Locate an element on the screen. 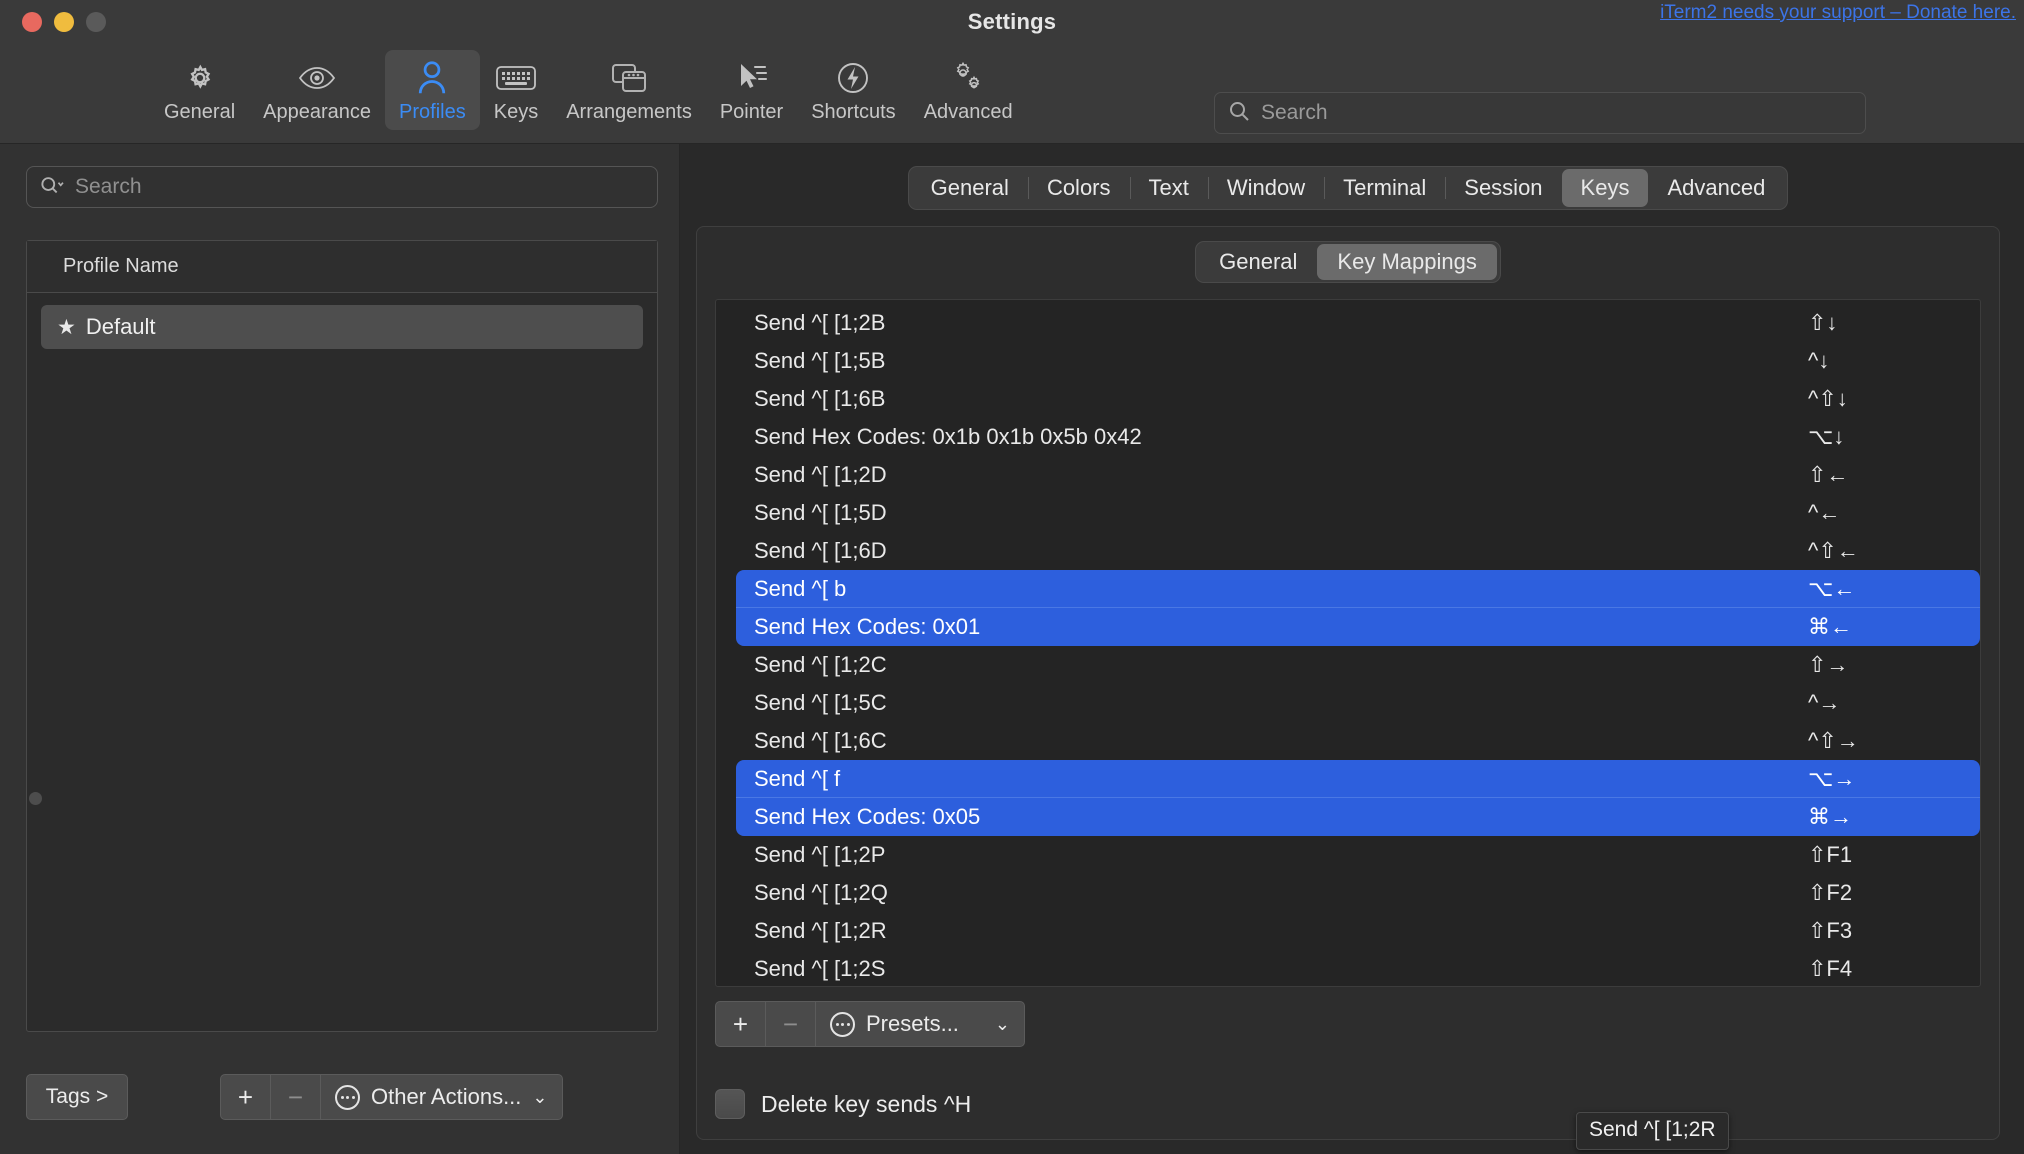 The width and height of the screenshot is (2024, 1154). toolbar-search-placeholder: Search is located at coordinates (1294, 112).